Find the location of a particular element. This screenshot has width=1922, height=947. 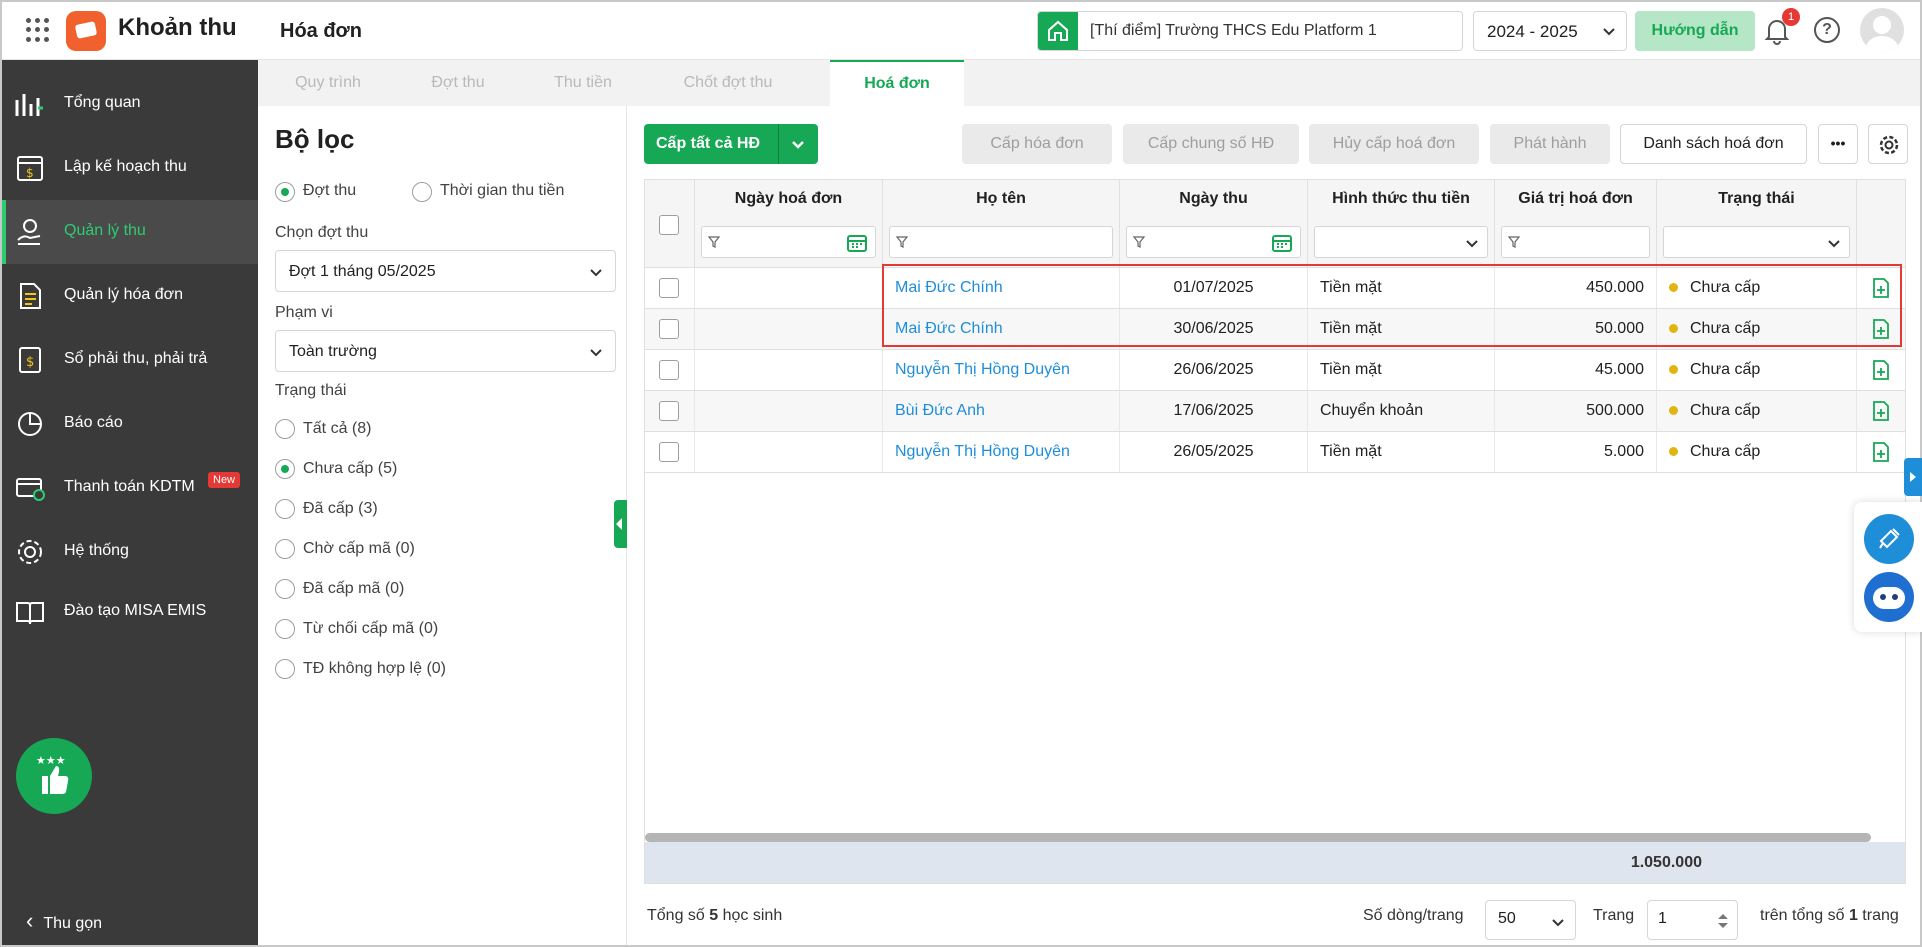

announcement-button is located at coordinates (1889, 539).